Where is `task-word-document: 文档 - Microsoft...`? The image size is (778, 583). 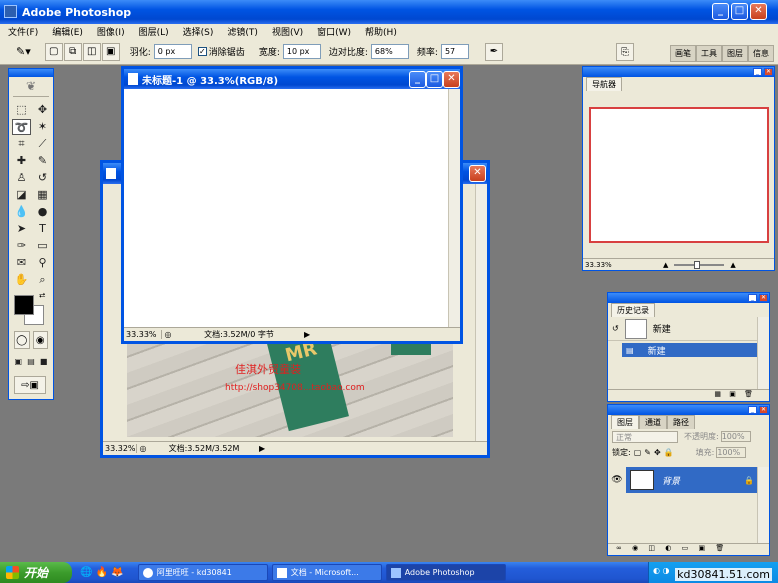
task-word-document: 文档 - Microsoft... is located at coordinates (326, 572).